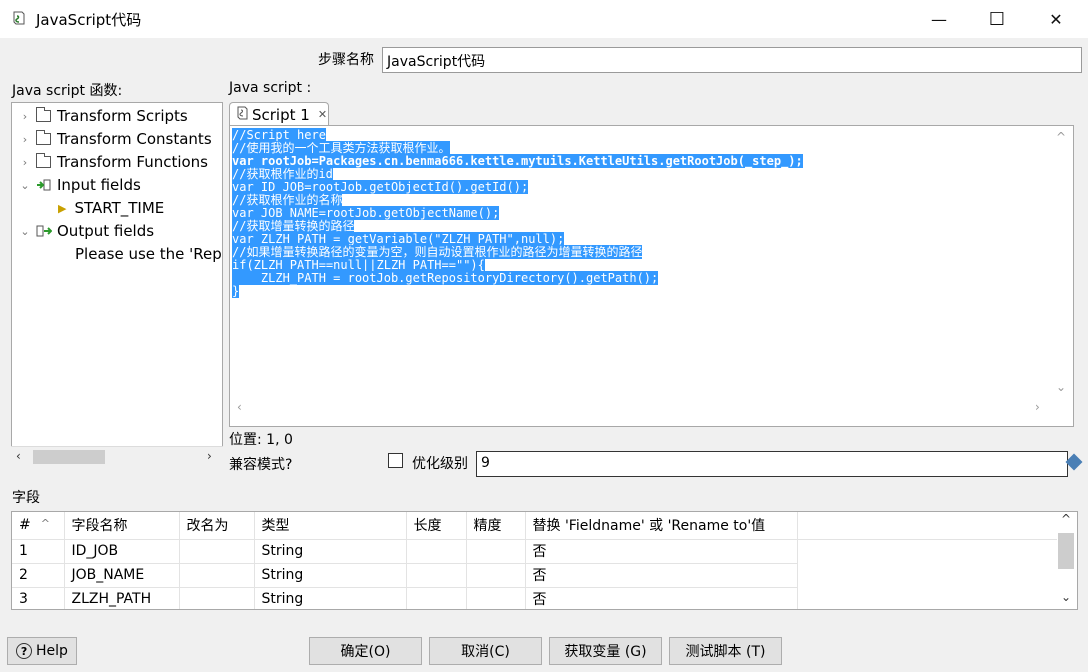  What do you see at coordinates (62, 208) in the screenshot?
I see `field-arrow-icon: ▶` at bounding box center [62, 208].